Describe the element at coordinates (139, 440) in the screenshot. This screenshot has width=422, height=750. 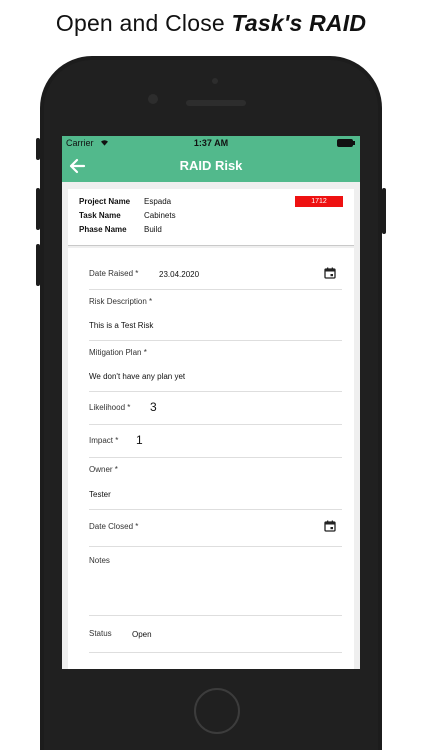
I see `impact-value: 1` at that location.